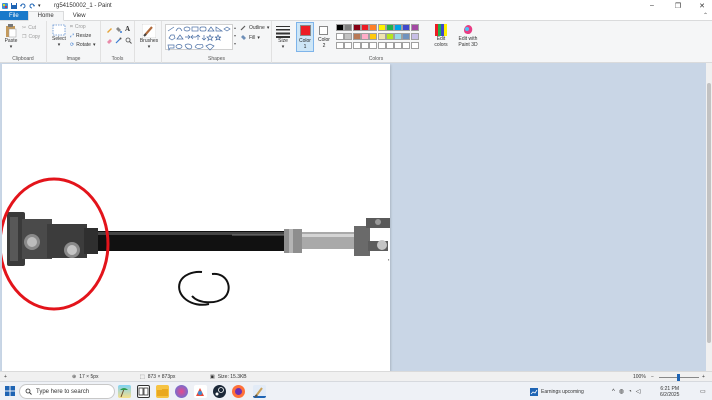 The width and height of the screenshot is (712, 400). I want to click on notification-icon: ▭, so click(703, 391).